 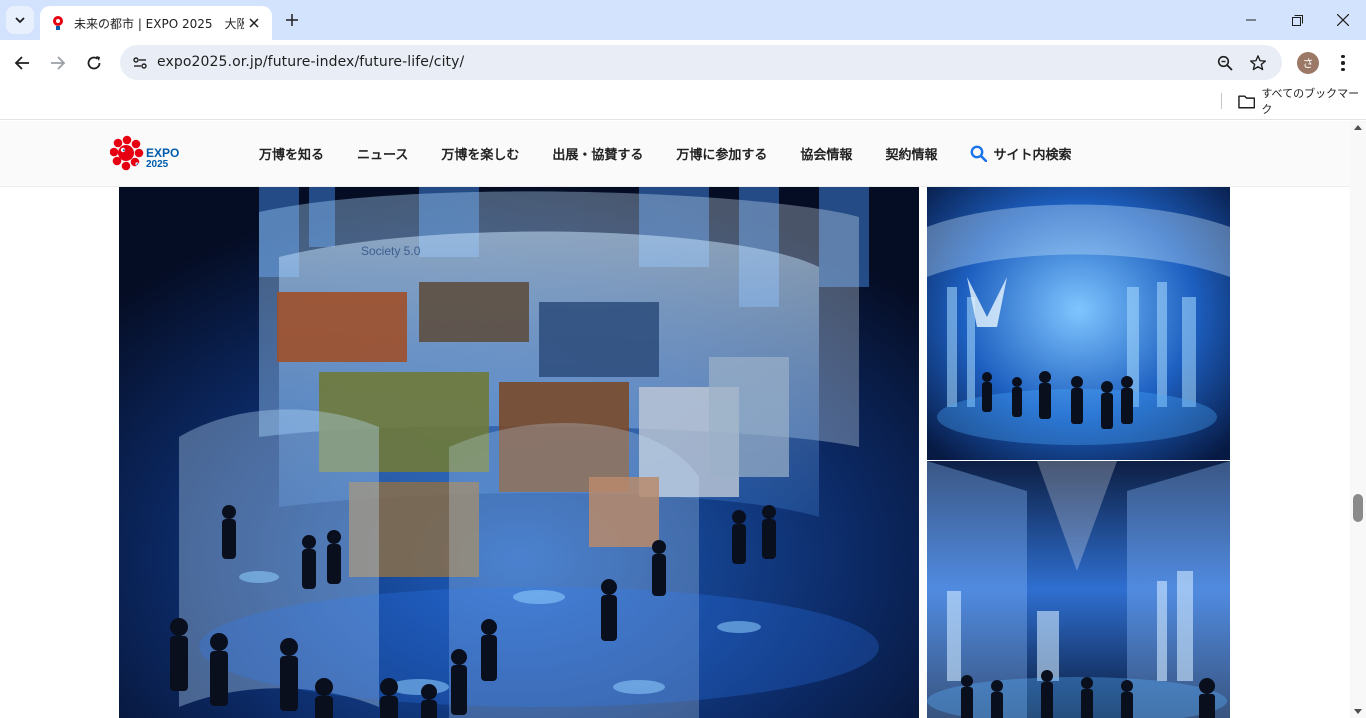 I want to click on scroll-down-arrow-icon, so click(x=1358, y=711).